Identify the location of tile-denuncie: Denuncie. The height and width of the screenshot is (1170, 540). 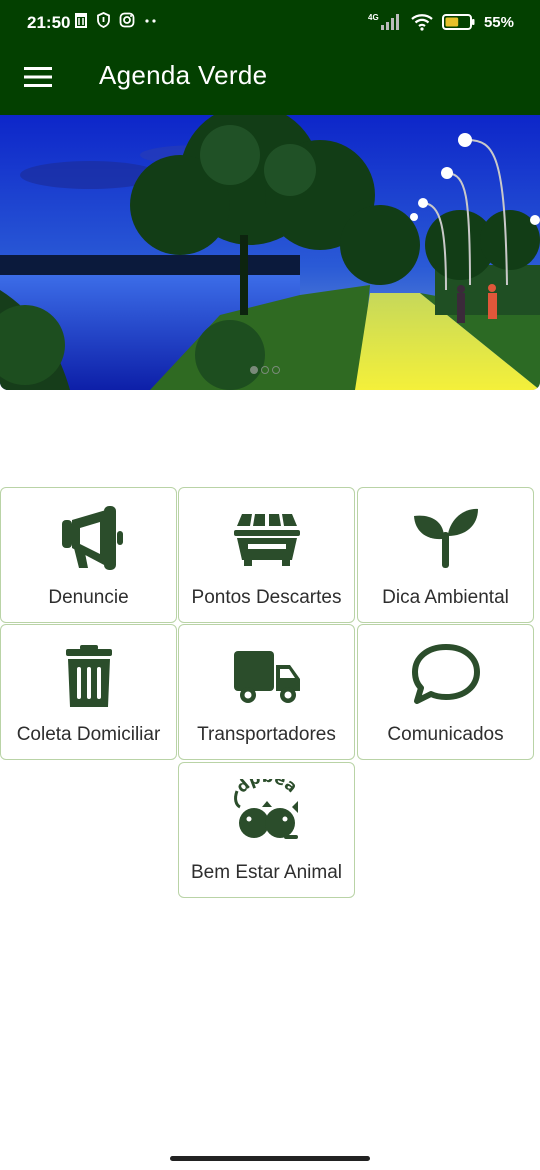
(88, 555).